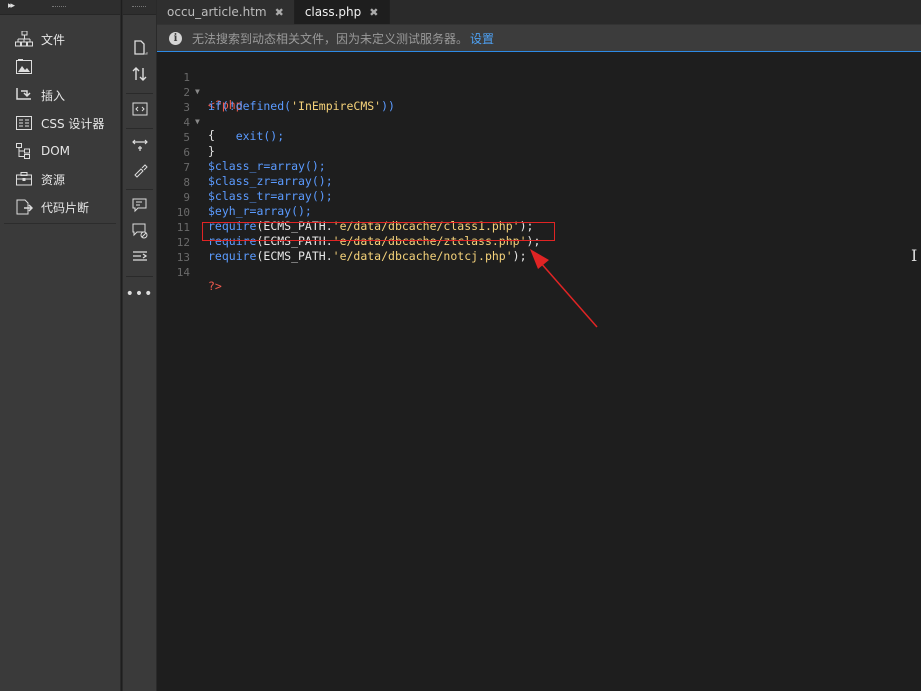 The width and height of the screenshot is (921, 691). I want to click on annotation-arrow, so click(564, 288).